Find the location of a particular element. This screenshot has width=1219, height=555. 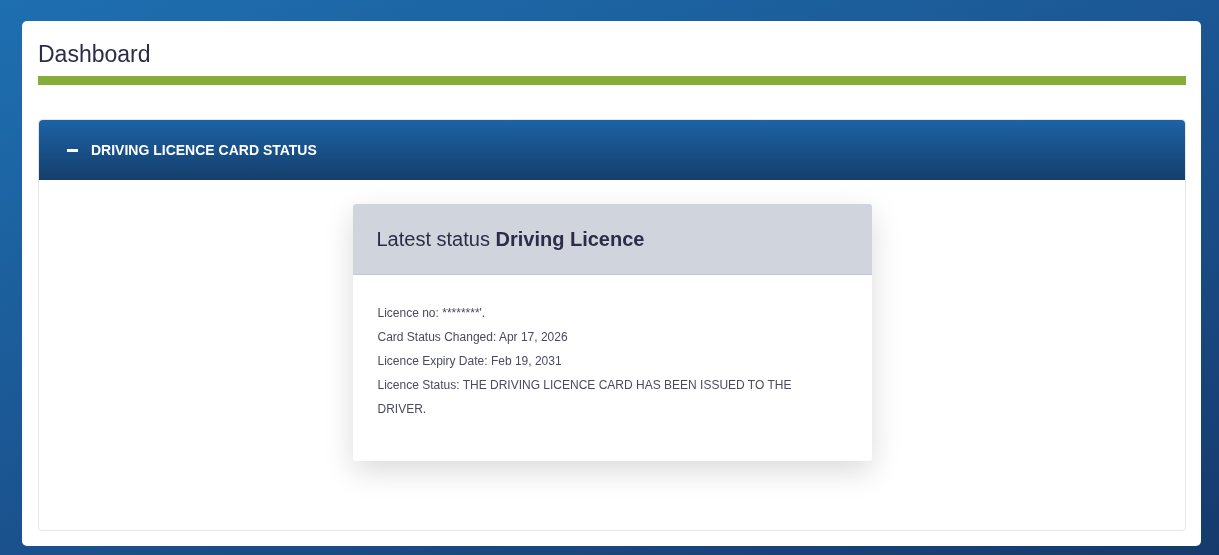

status-card-title: Latest status Driving Licence is located at coordinates (612, 239).